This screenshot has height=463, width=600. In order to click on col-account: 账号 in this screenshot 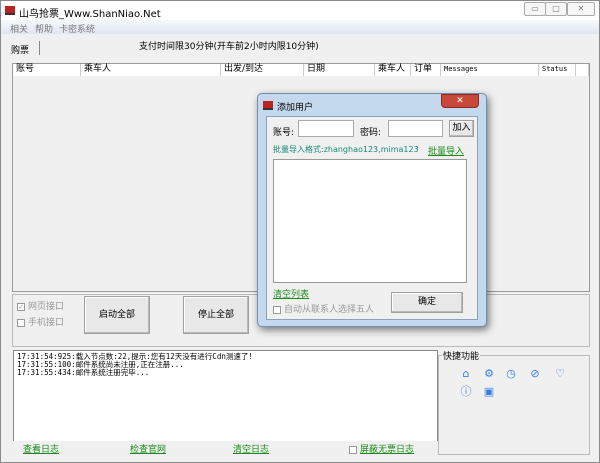, I will do `click(47, 70)`.